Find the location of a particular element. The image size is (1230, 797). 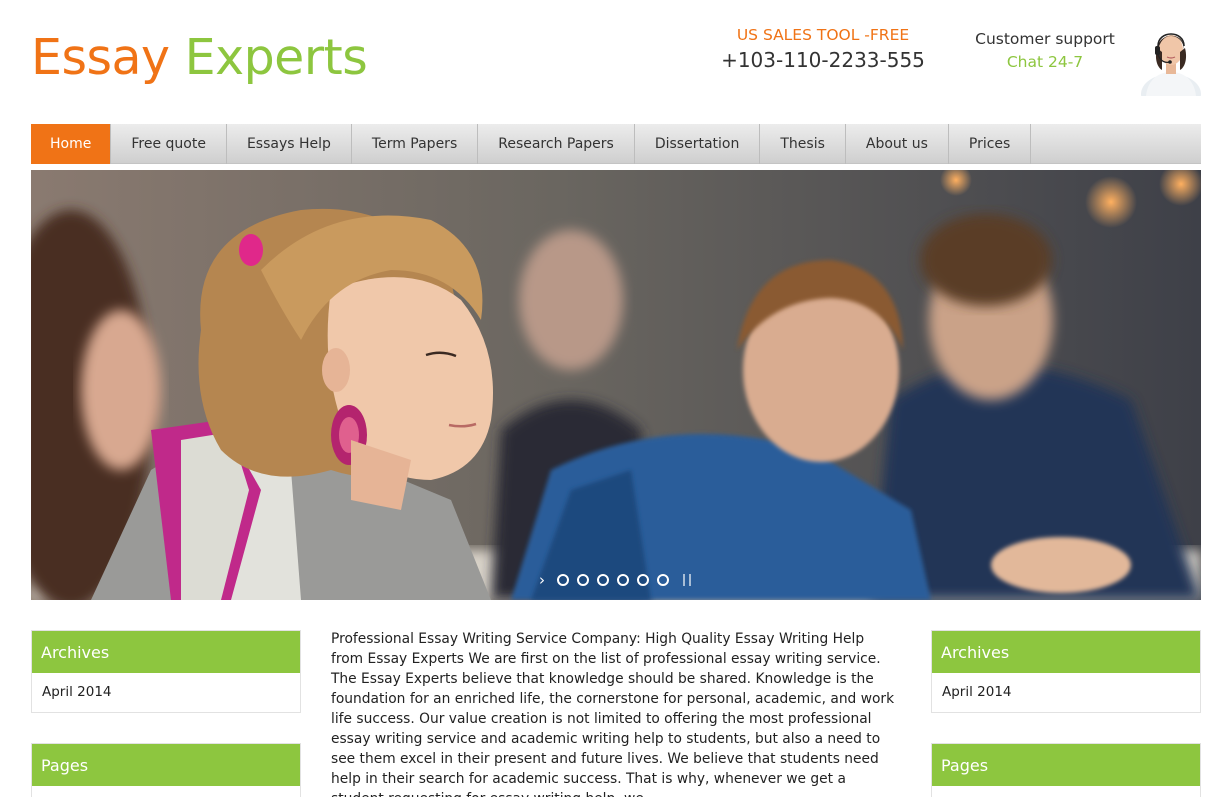

nav-item-home: Home is located at coordinates (71, 144).